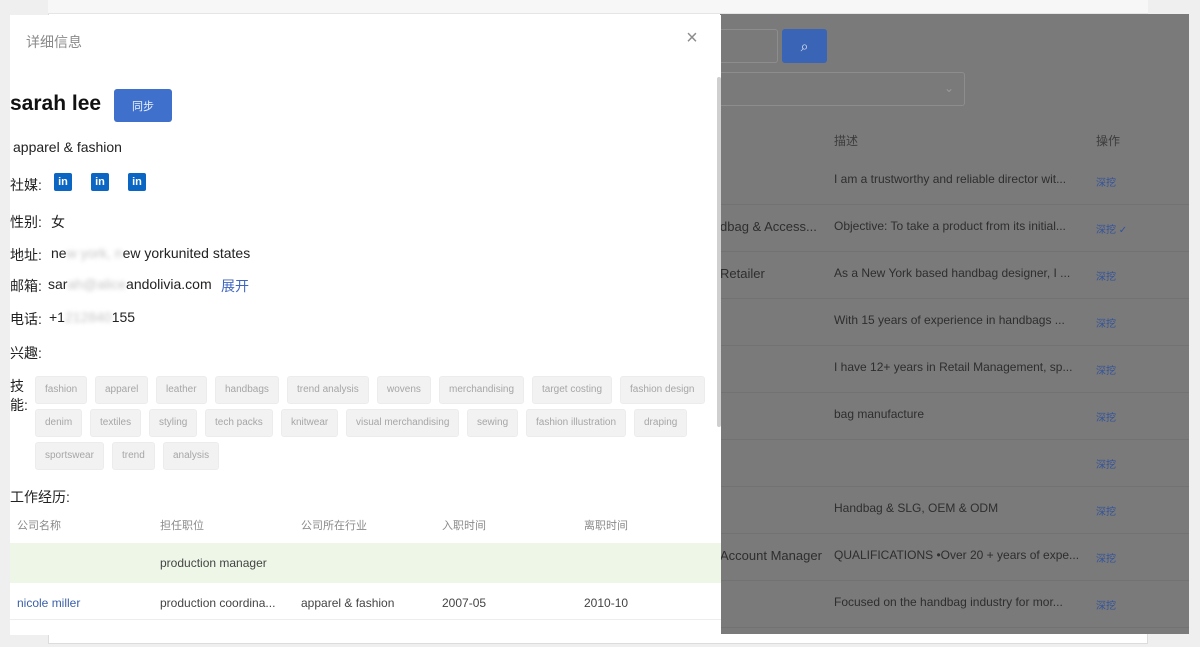 Image resolution: width=1200 pixels, height=647 pixels. What do you see at coordinates (26, 185) in the screenshot?
I see `social-label: 社媒:` at bounding box center [26, 185].